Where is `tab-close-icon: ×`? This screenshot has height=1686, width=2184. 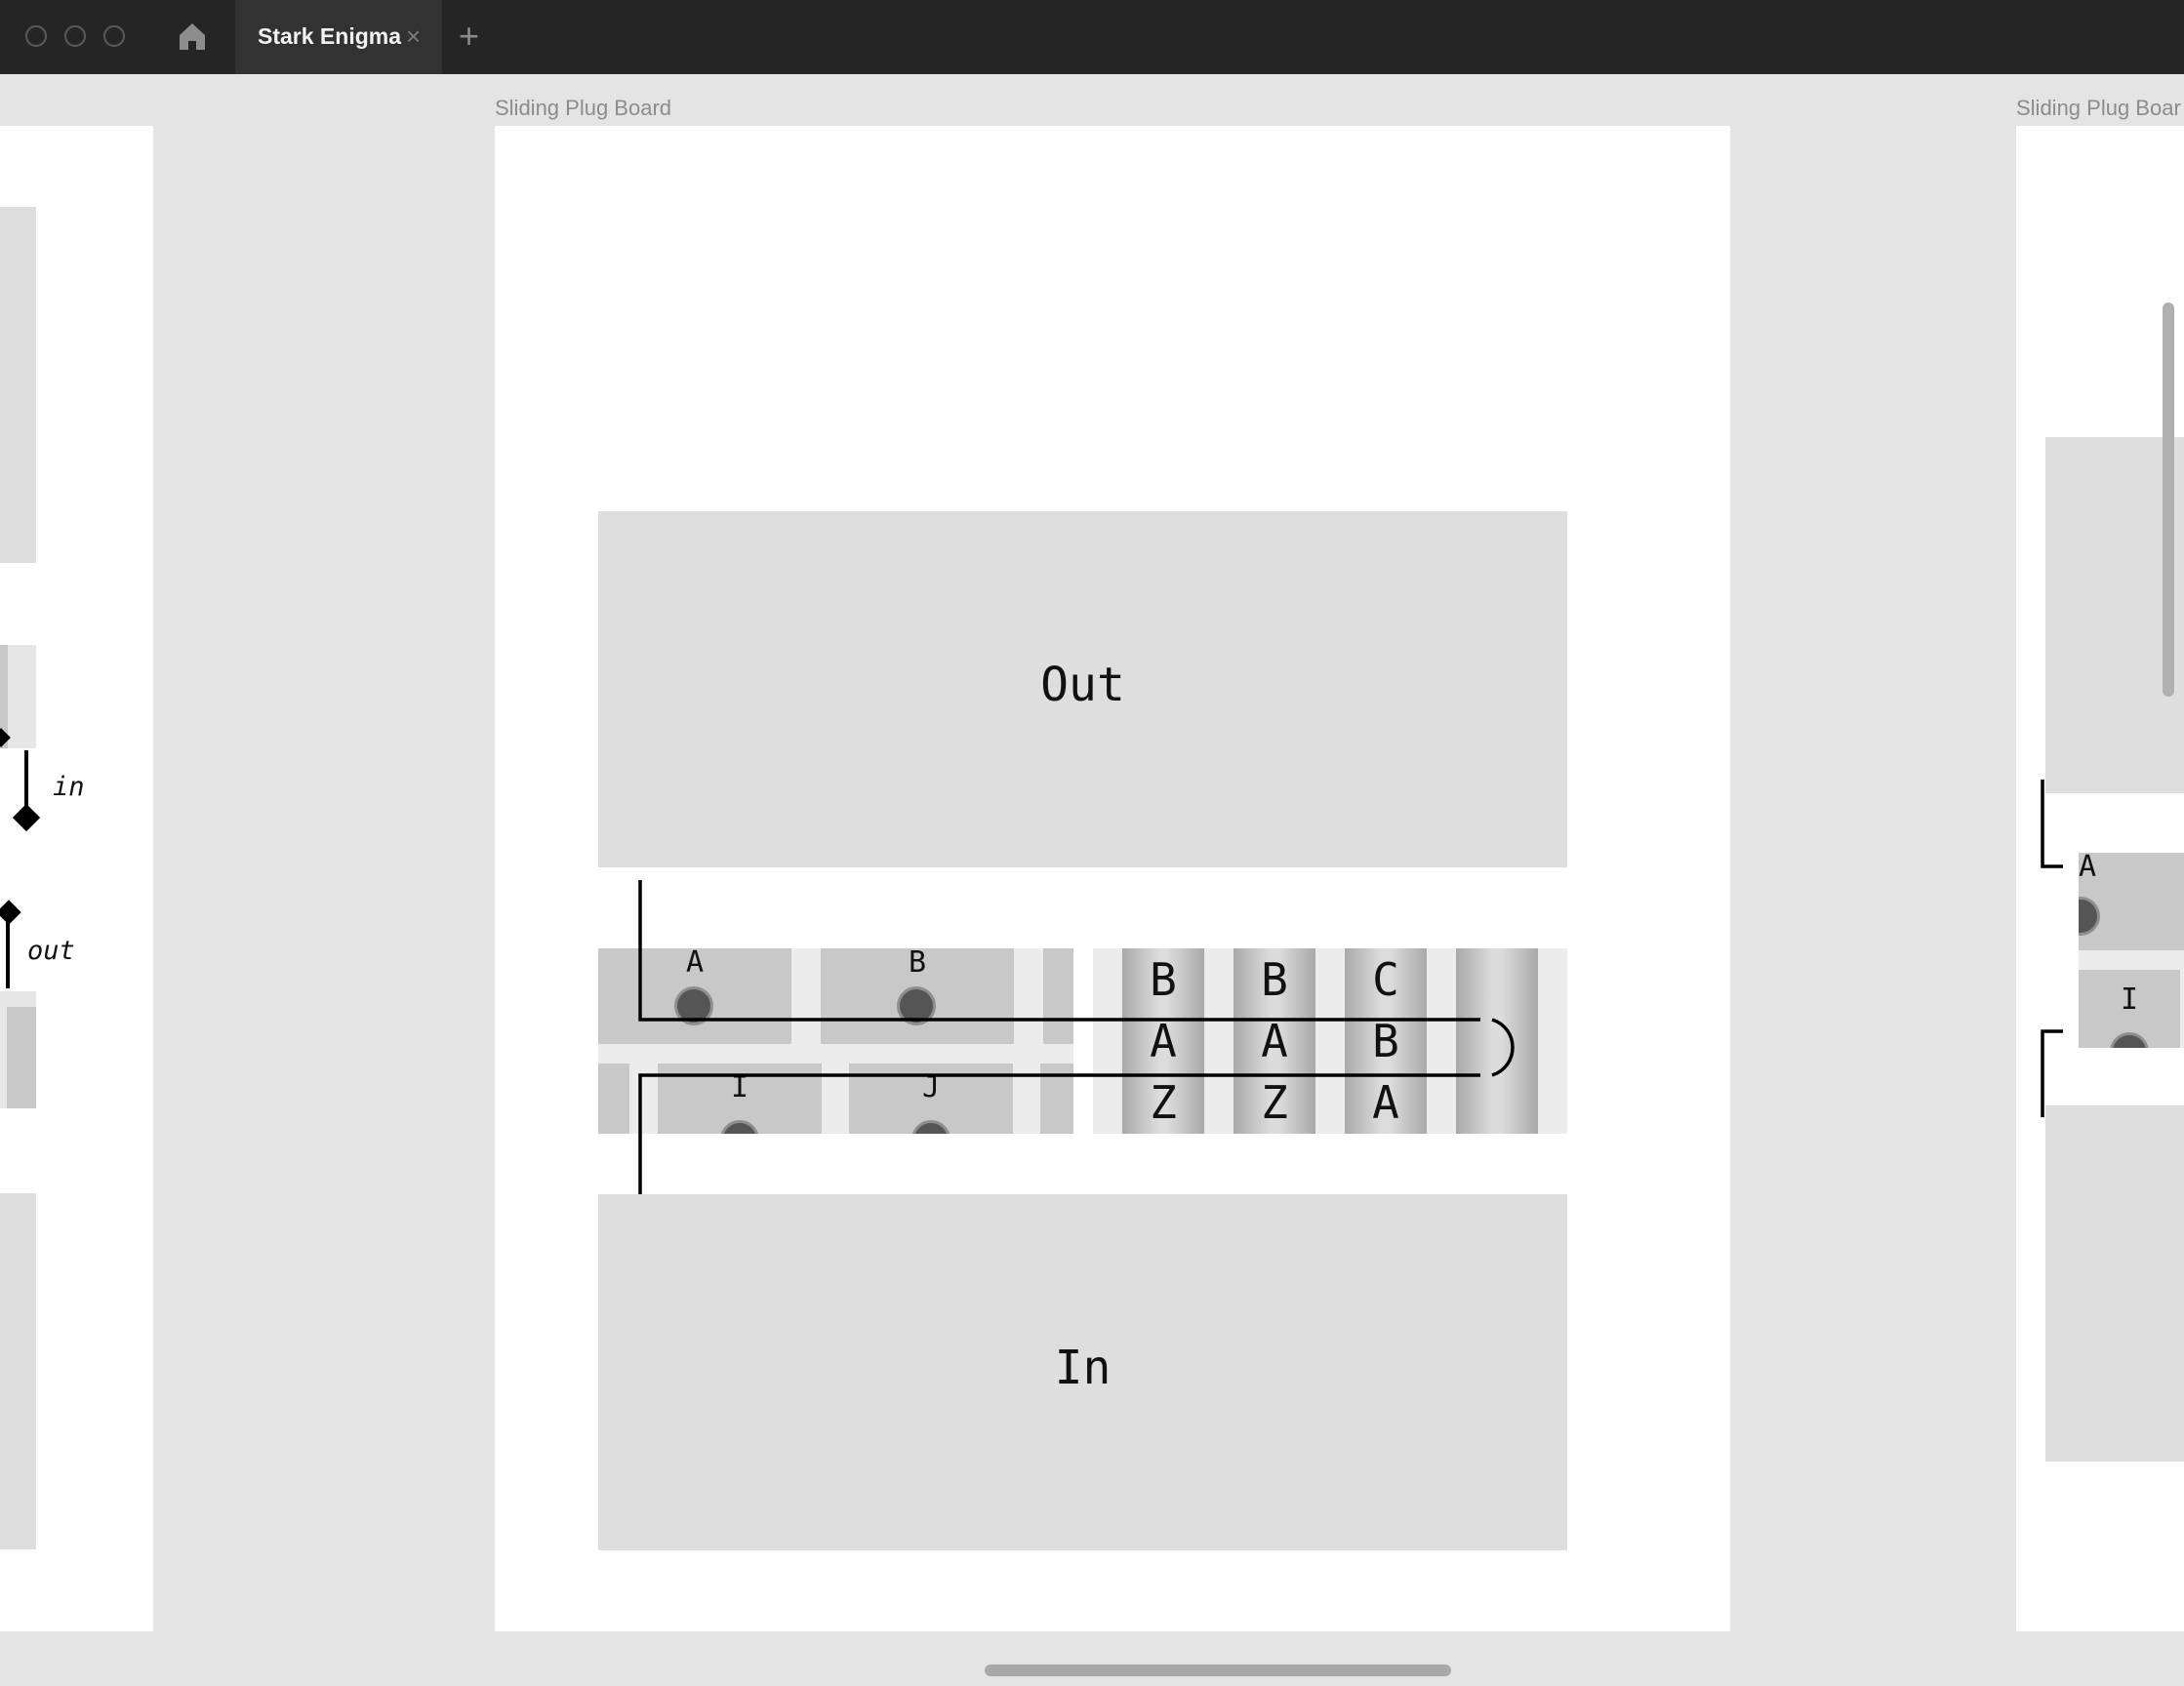
tab-close-icon: × is located at coordinates (413, 36).